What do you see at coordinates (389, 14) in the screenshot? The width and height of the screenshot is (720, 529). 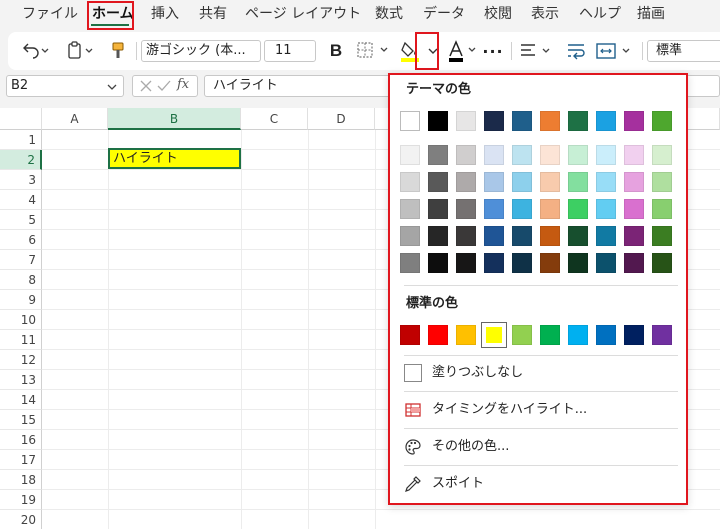 I see `tab-formulas: 数式` at bounding box center [389, 14].